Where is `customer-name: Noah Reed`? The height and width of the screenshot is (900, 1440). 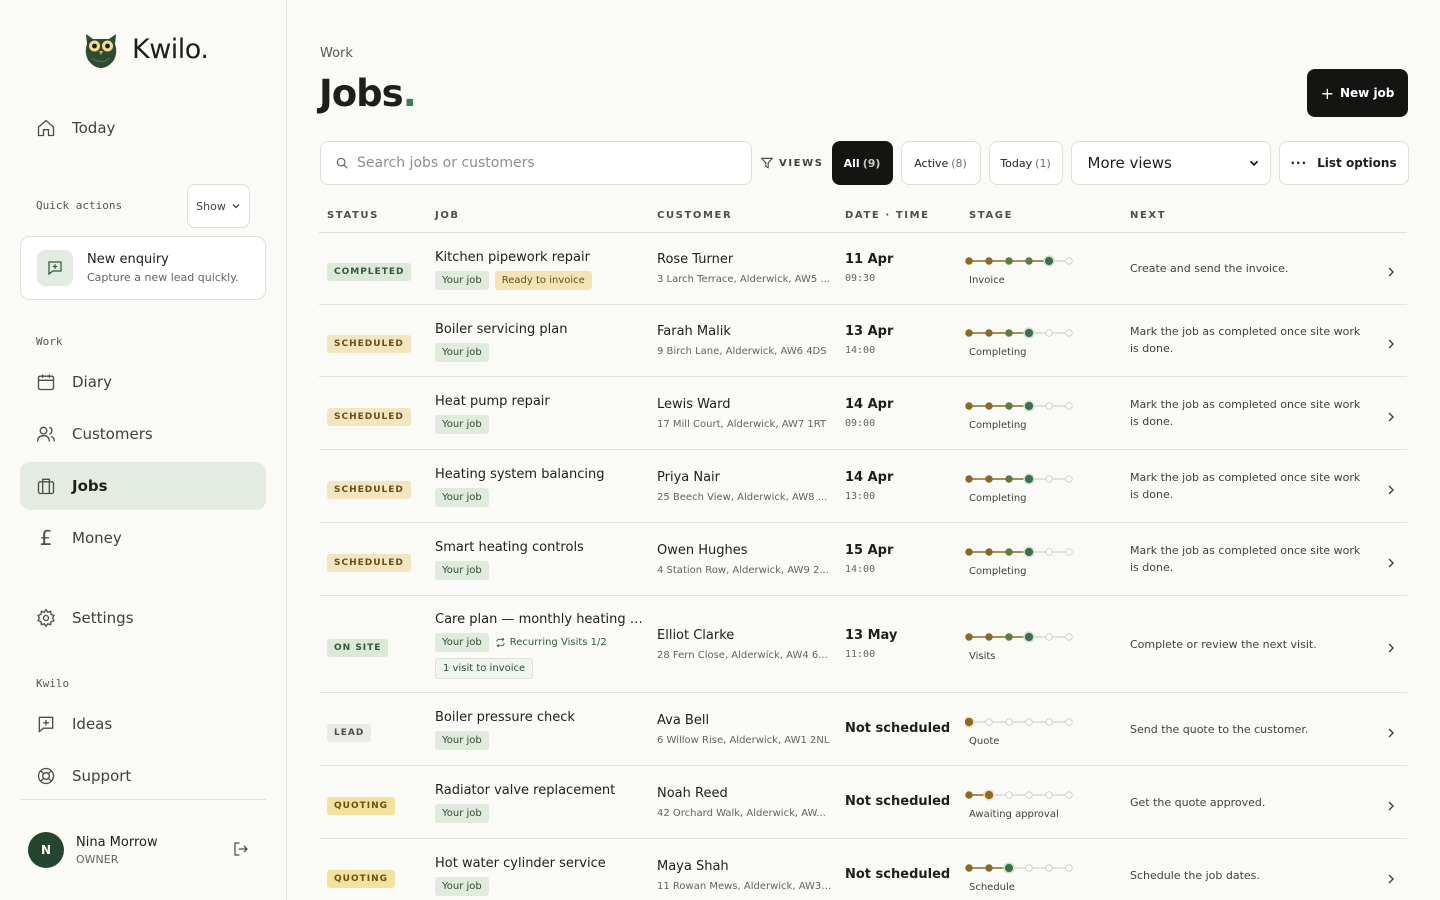
customer-name: Noah Reed is located at coordinates (744, 793).